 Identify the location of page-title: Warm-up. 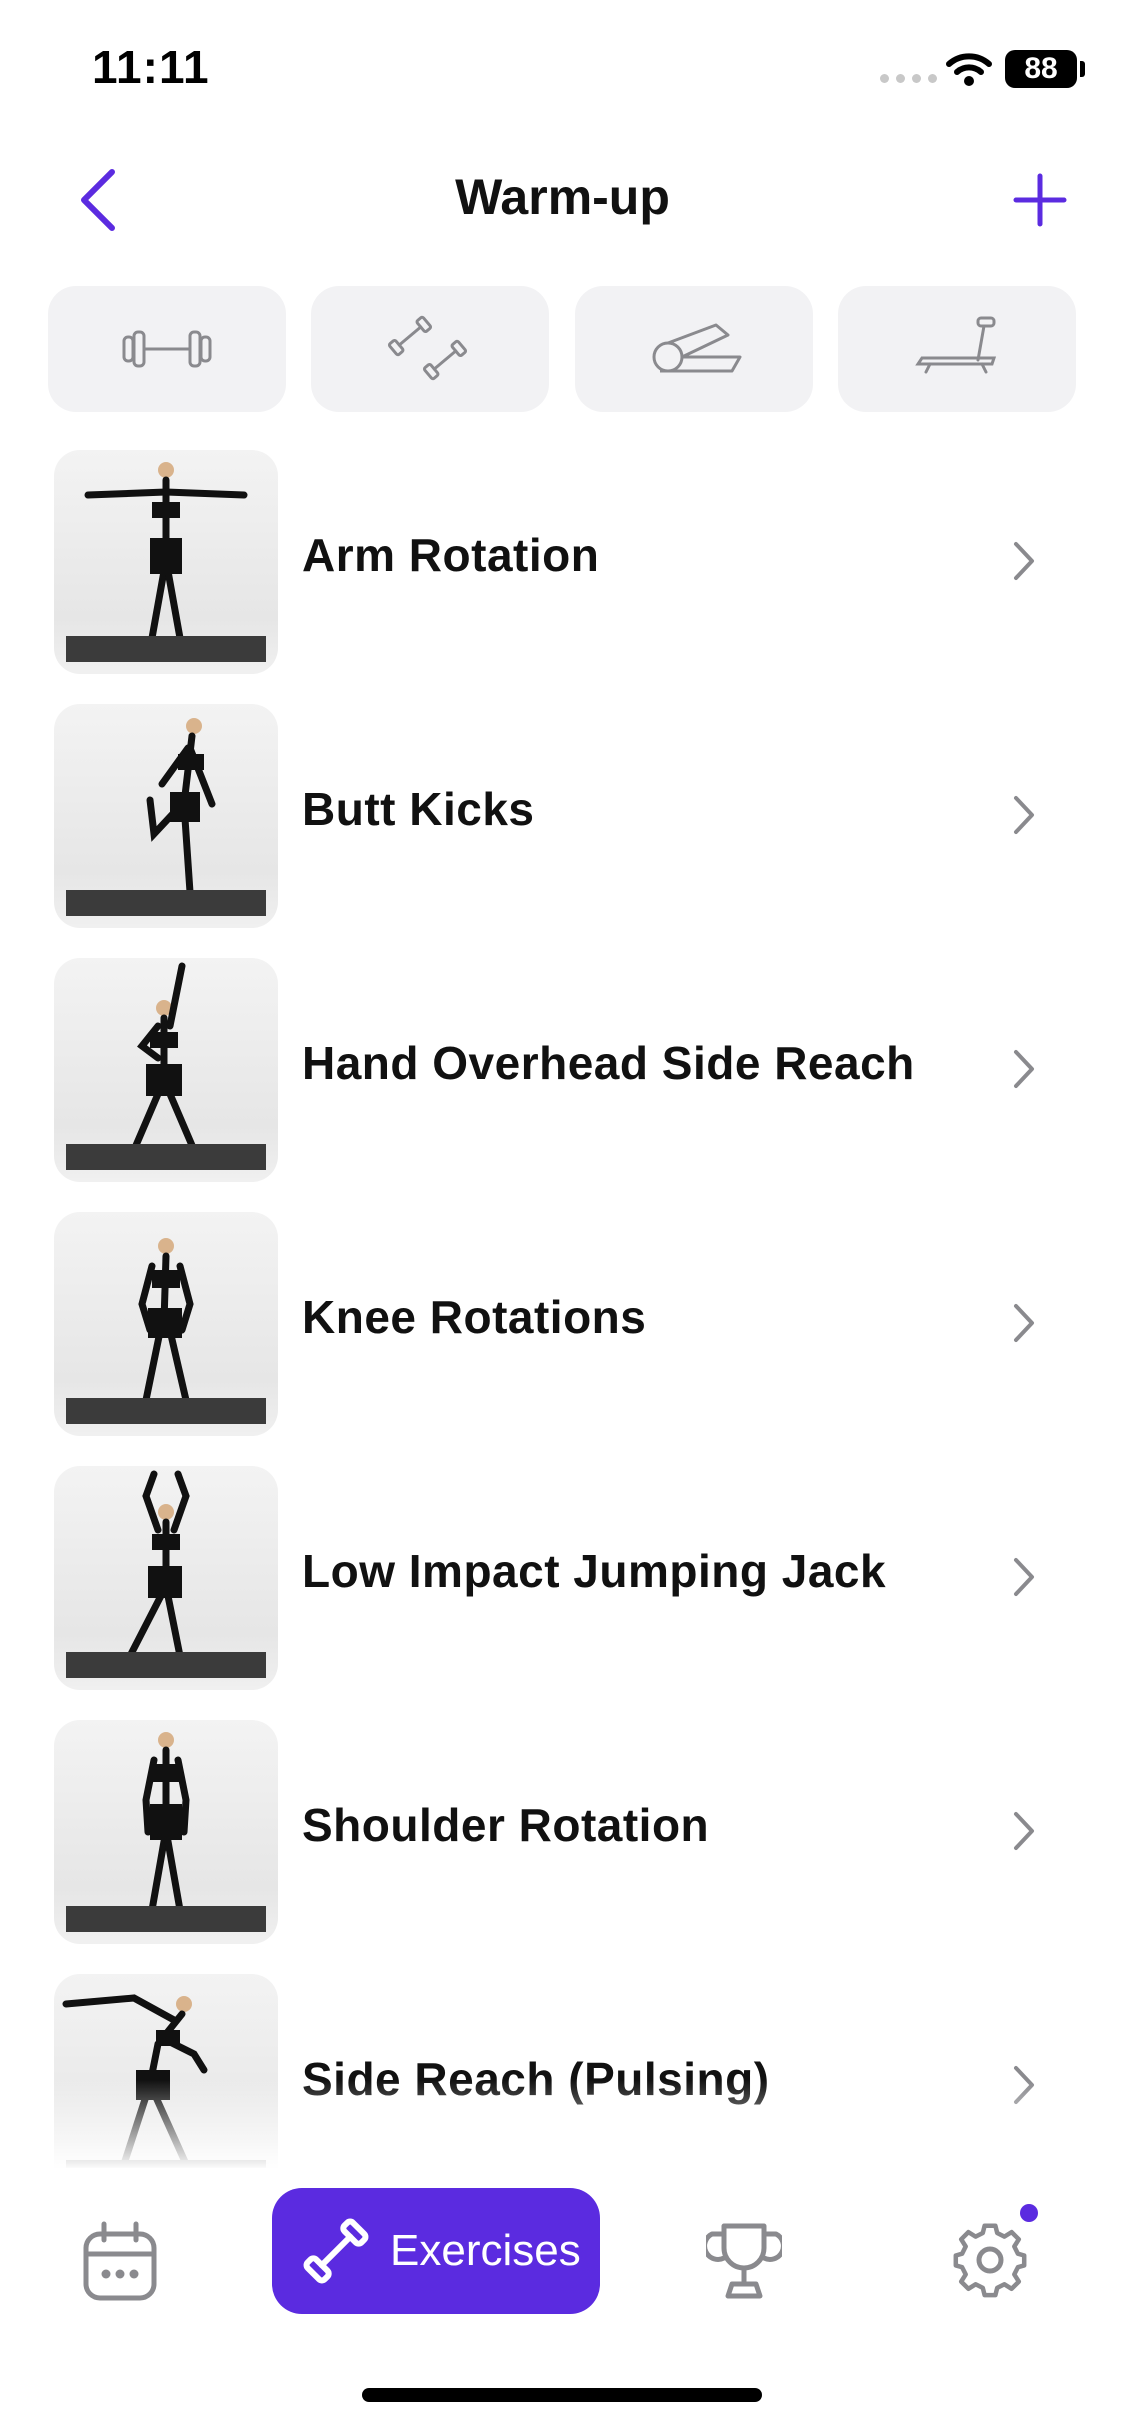
(562, 197).